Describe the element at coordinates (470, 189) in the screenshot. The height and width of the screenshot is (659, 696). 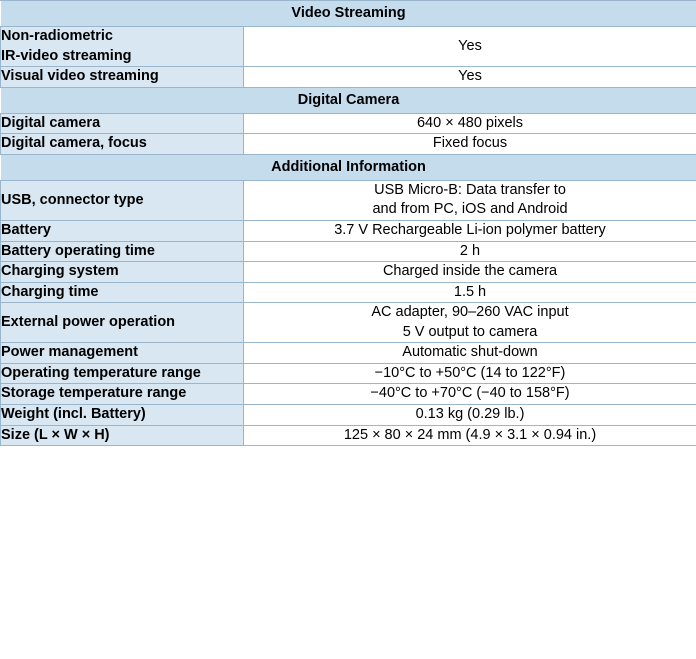
I see `row-value-line: USB Micro-B: Data transfer to` at that location.